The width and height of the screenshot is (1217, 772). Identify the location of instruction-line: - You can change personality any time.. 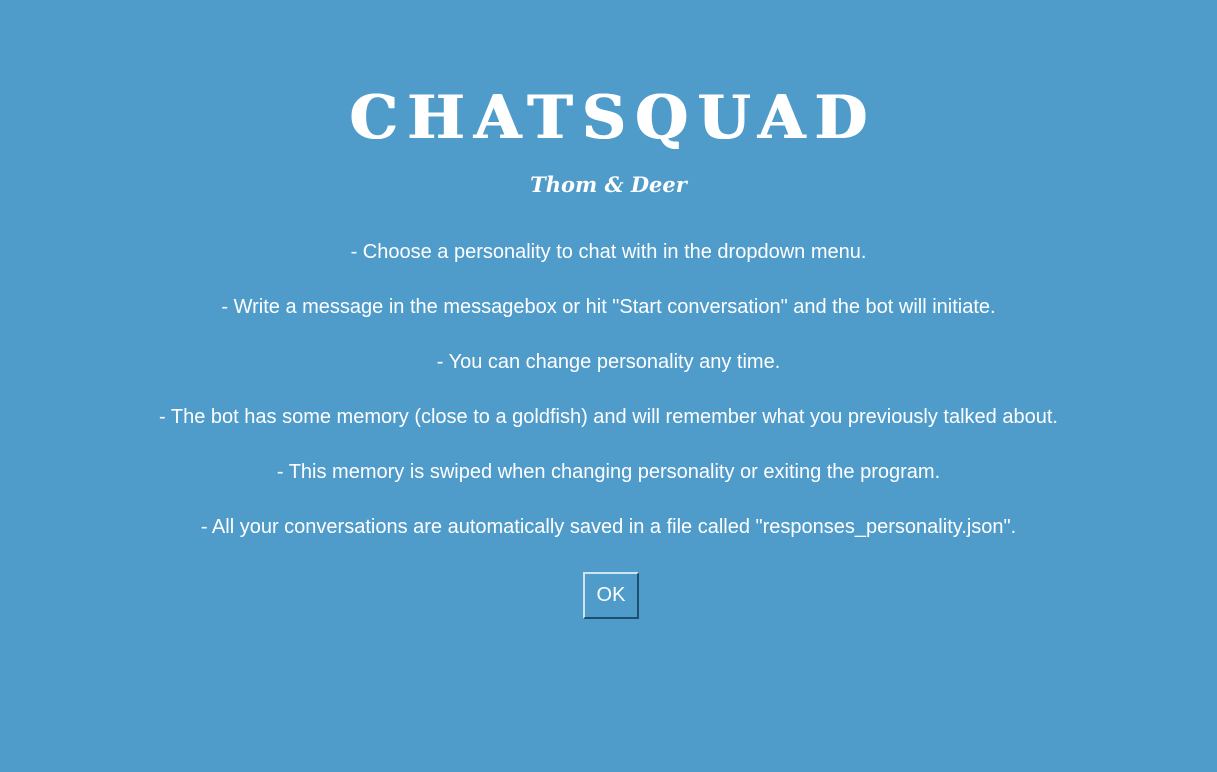
(608, 362).